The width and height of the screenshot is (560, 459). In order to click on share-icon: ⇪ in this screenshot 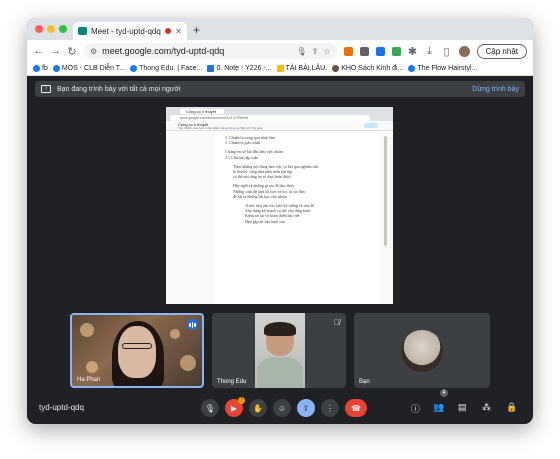, I will do `click(315, 51)`.